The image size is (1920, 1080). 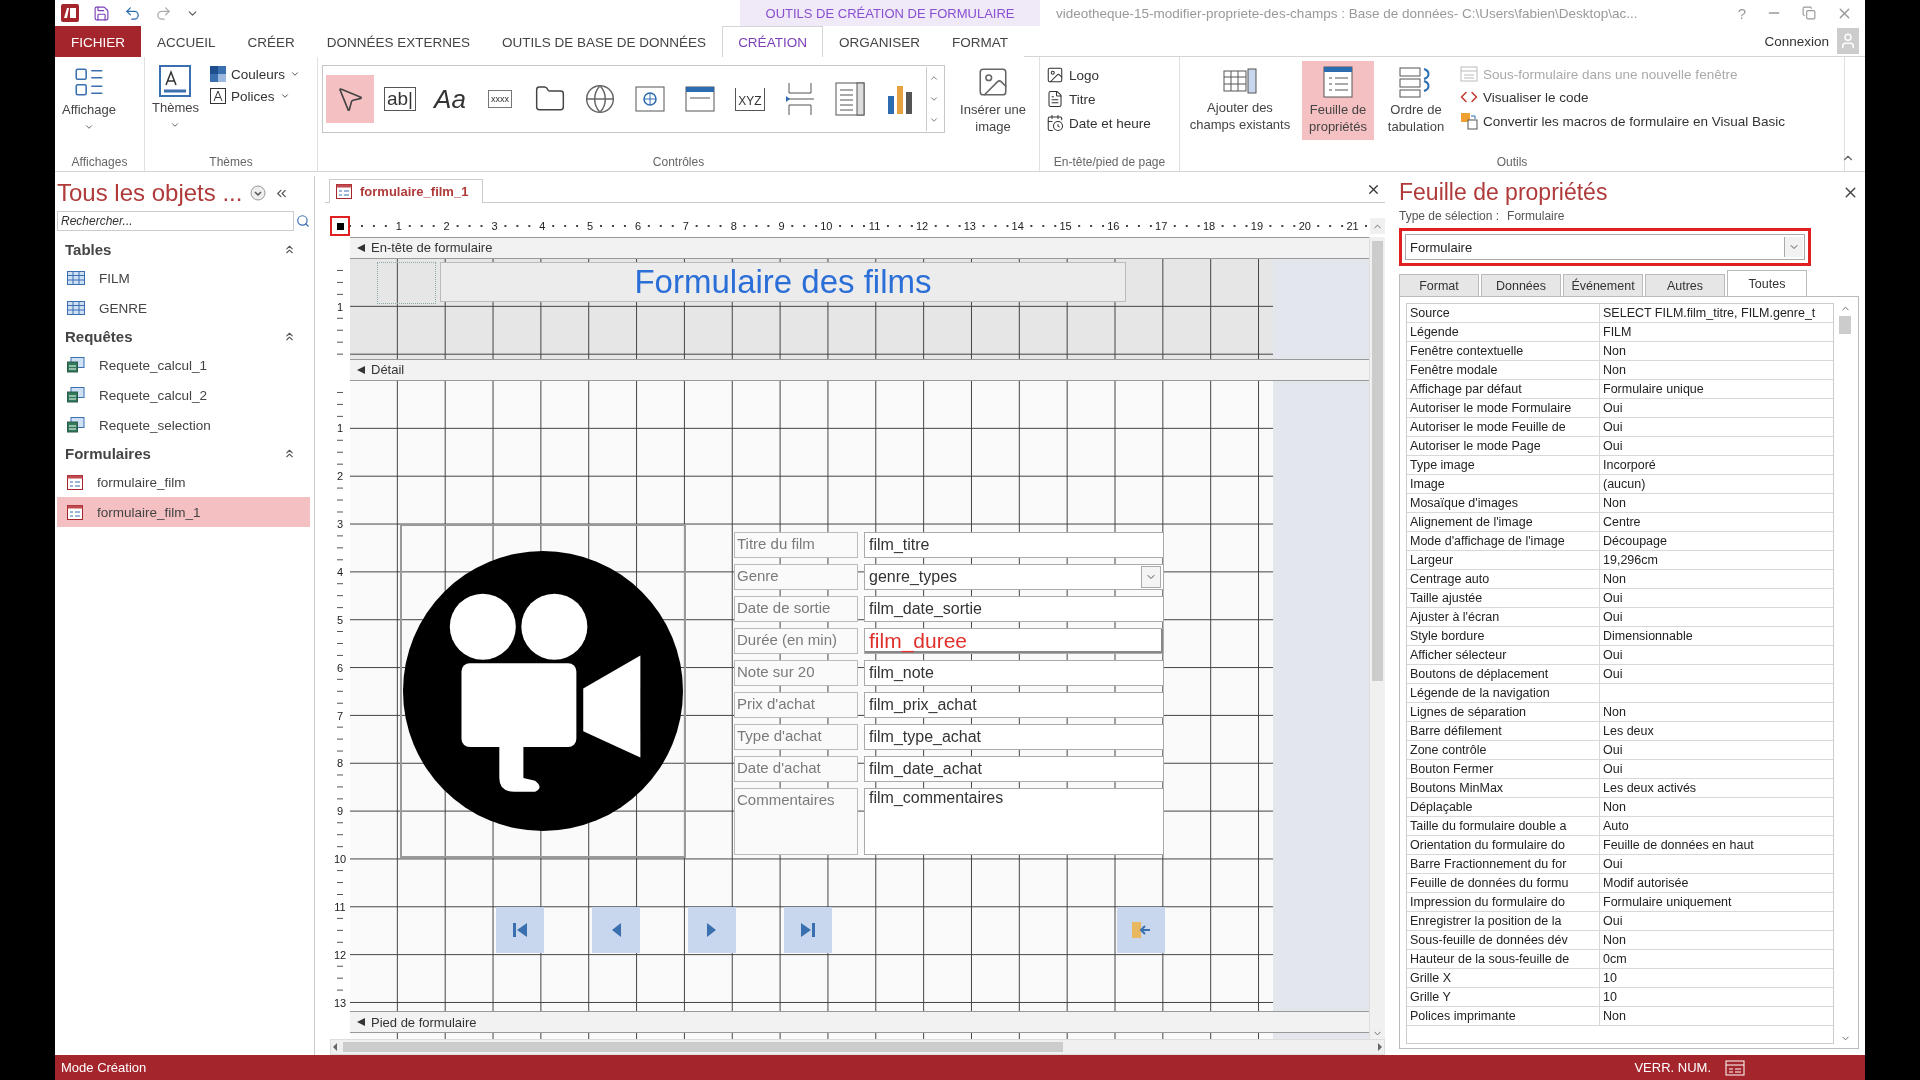 What do you see at coordinates (335, 1047) in the screenshot?
I see `scroll-left-icon` at bounding box center [335, 1047].